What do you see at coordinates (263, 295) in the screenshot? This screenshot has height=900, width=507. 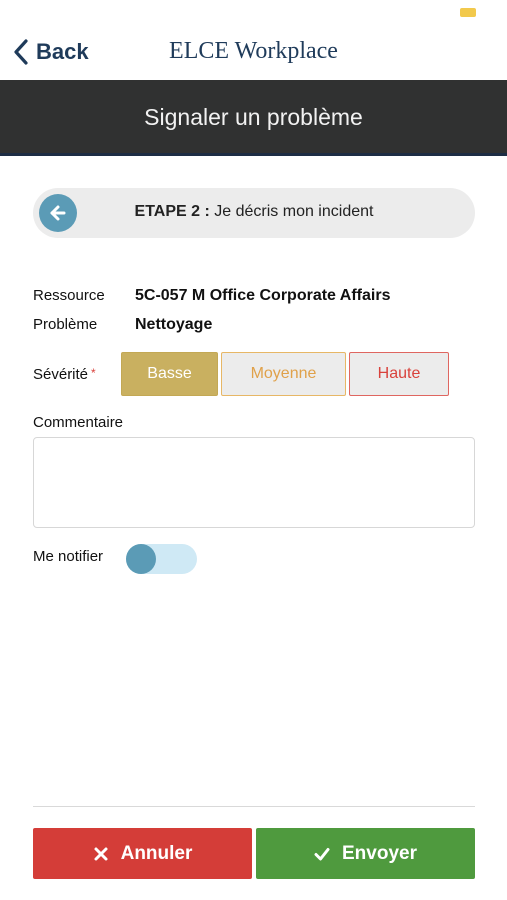 I see `resource-value: 5C-057 M Office Corporate Affairs` at bounding box center [263, 295].